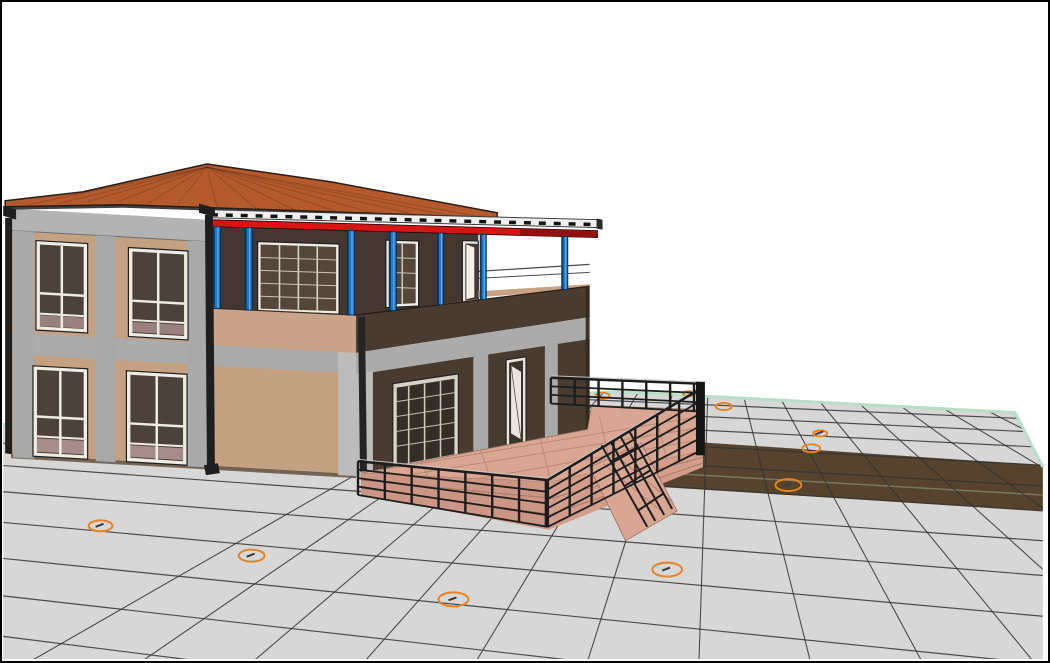 Image resolution: width=1050 pixels, height=663 pixels. What do you see at coordinates (211, 469) in the screenshot?
I see `downspout-mid-shoe` at bounding box center [211, 469].